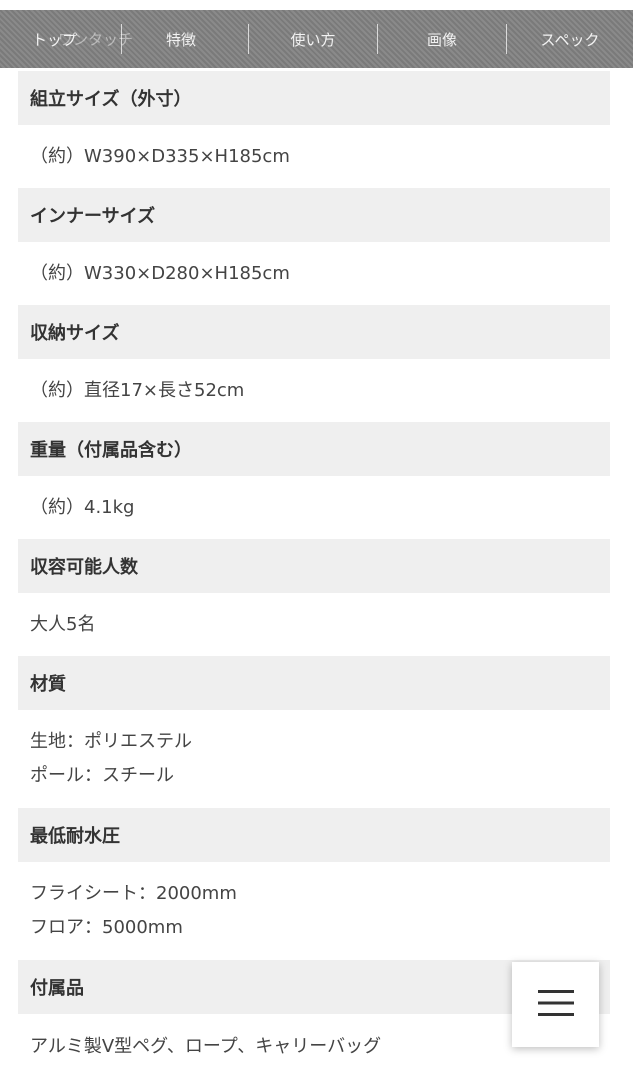  What do you see at coordinates (160, 156) in the screenshot?
I see `spec-value-line: （約）W390×D335×H185cm` at bounding box center [160, 156].